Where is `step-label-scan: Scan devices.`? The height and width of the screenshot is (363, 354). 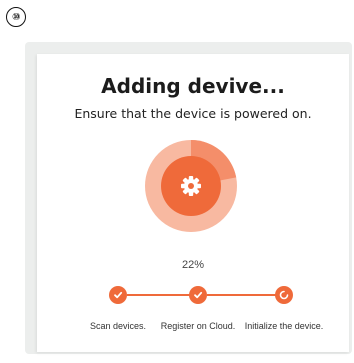
step-label-scan: Scan devices. is located at coordinates (118, 326).